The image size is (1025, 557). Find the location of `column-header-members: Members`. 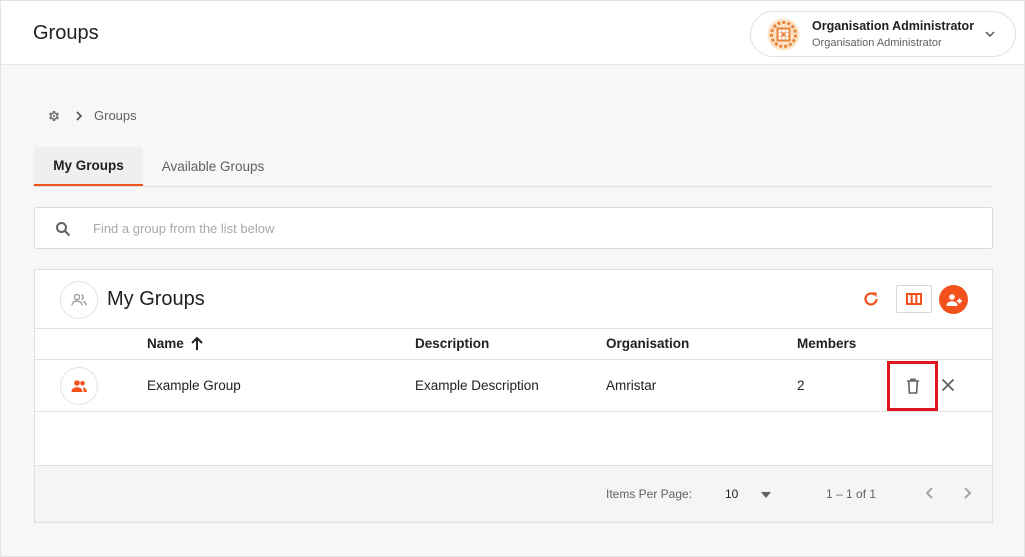

column-header-members: Members is located at coordinates (826, 343).